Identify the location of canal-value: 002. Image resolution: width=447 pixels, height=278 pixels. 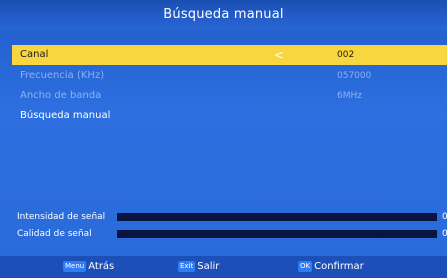
(346, 55).